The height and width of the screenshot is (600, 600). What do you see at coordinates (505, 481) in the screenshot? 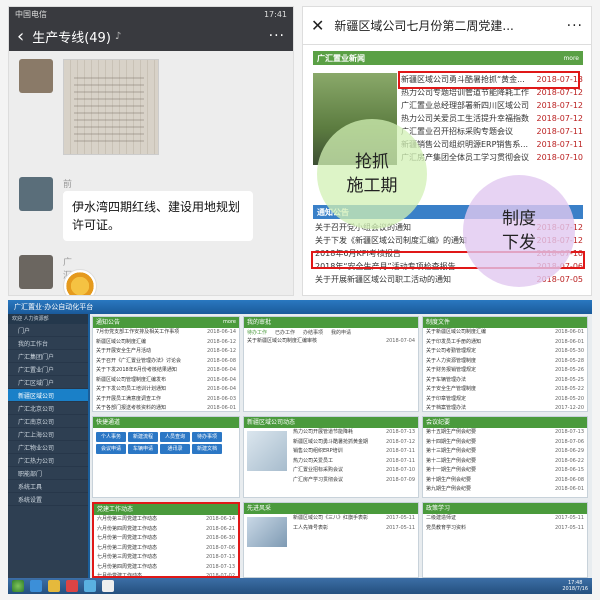
I see `panel-row: 第十期生产例会纪要 2018-06-08` at bounding box center [505, 481].